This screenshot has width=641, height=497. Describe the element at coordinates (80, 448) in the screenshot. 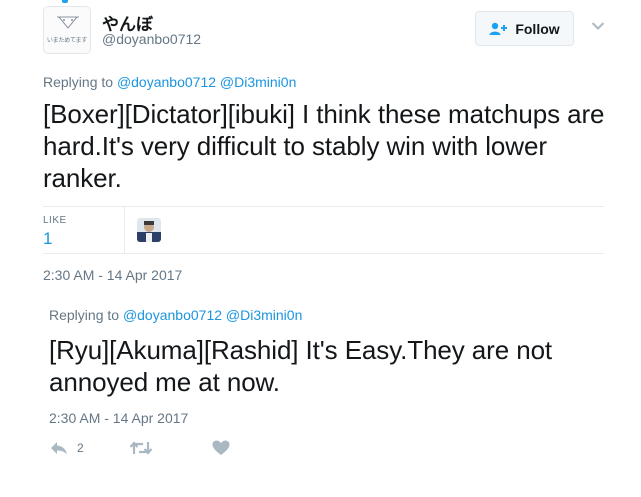

I see `reply-count: 2` at that location.